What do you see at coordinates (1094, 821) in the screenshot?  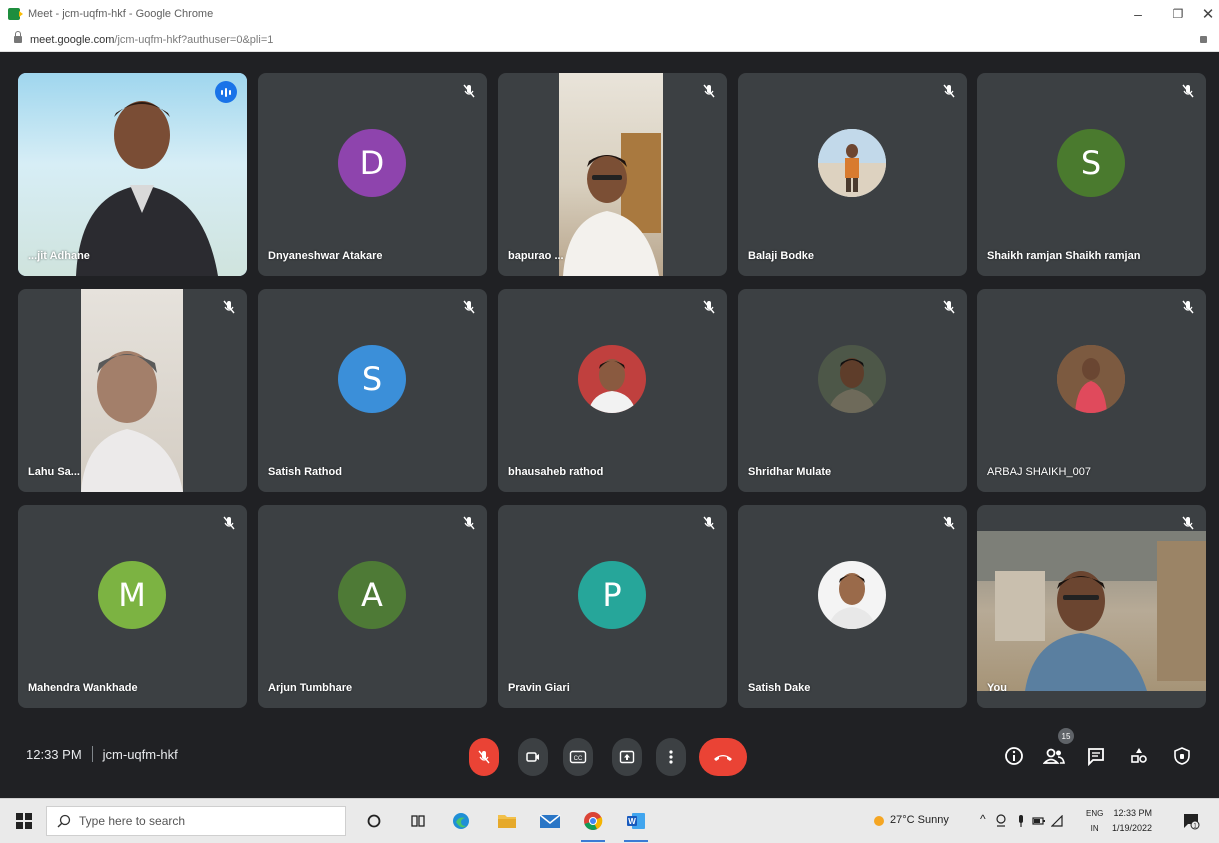 I see `input-language: ENG IN` at bounding box center [1094, 821].